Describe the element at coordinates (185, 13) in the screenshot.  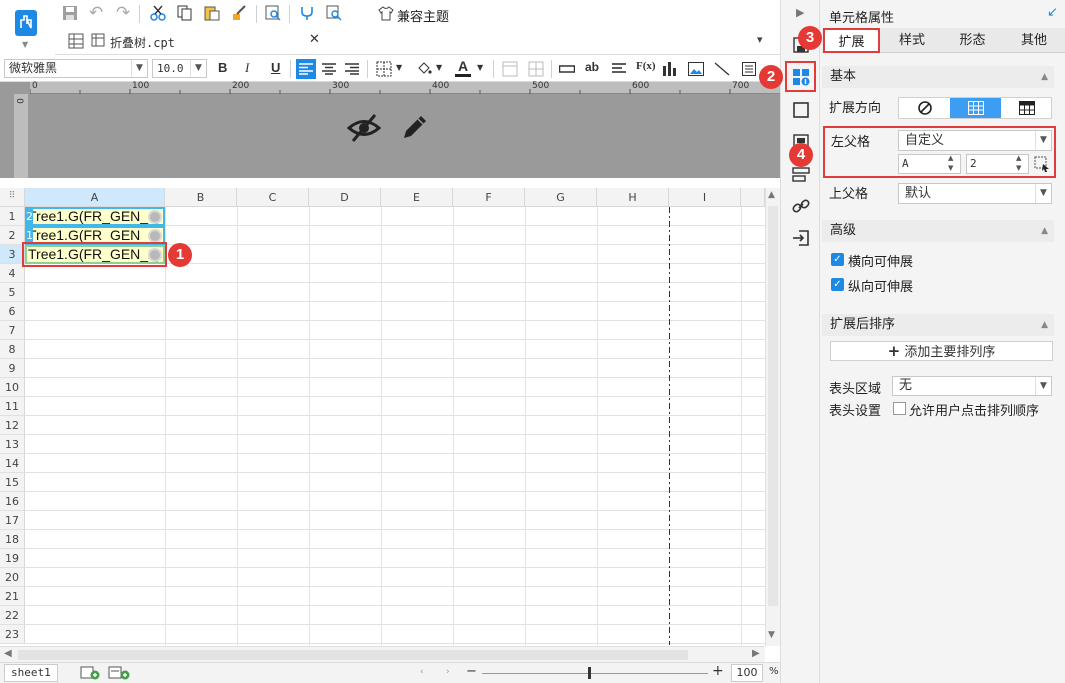
I see `copy-icon` at that location.